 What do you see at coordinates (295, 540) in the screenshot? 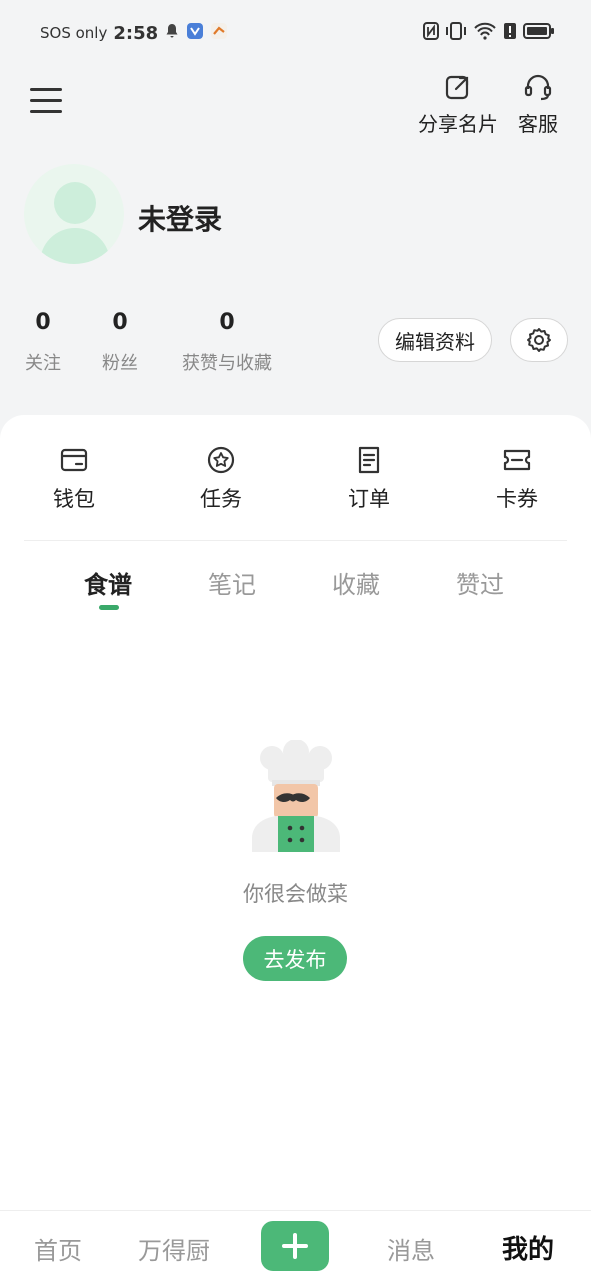
I see `divider` at bounding box center [295, 540].